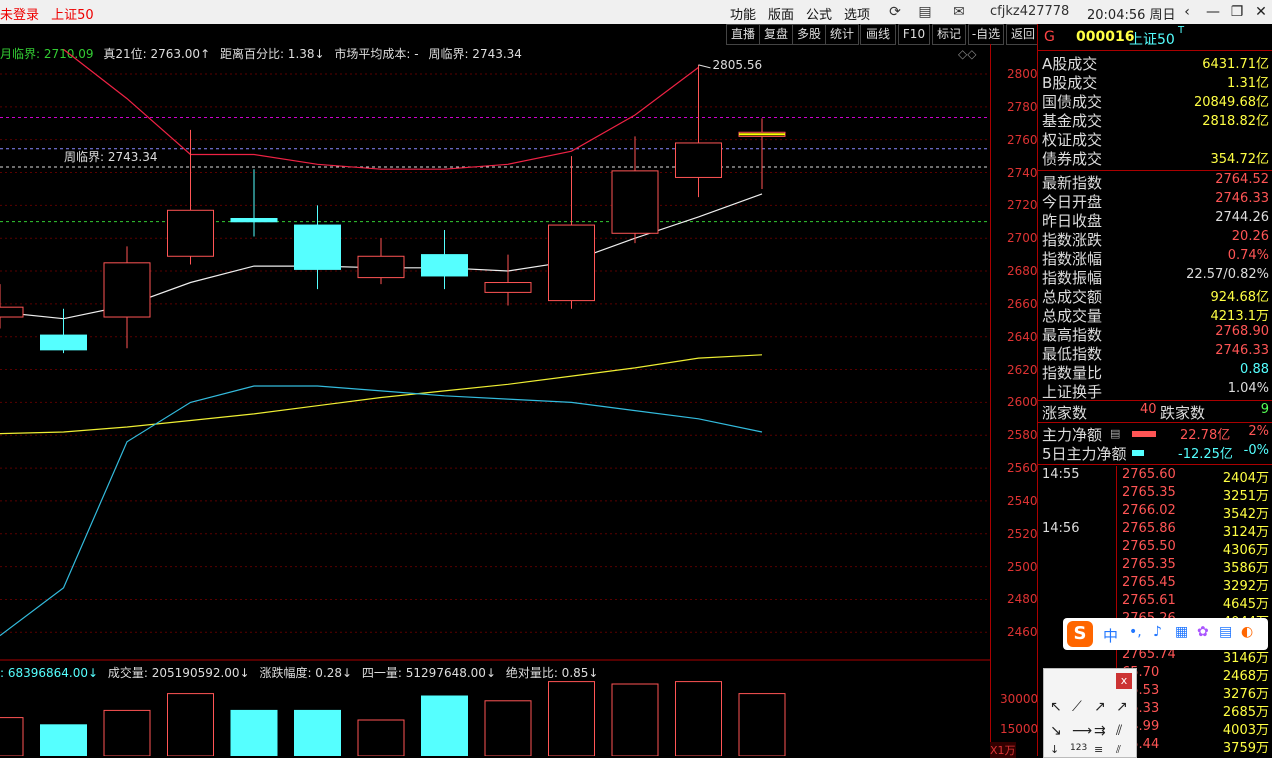 The width and height of the screenshot is (1272, 758). I want to click on back-icon: ‹, so click(1187, 12).